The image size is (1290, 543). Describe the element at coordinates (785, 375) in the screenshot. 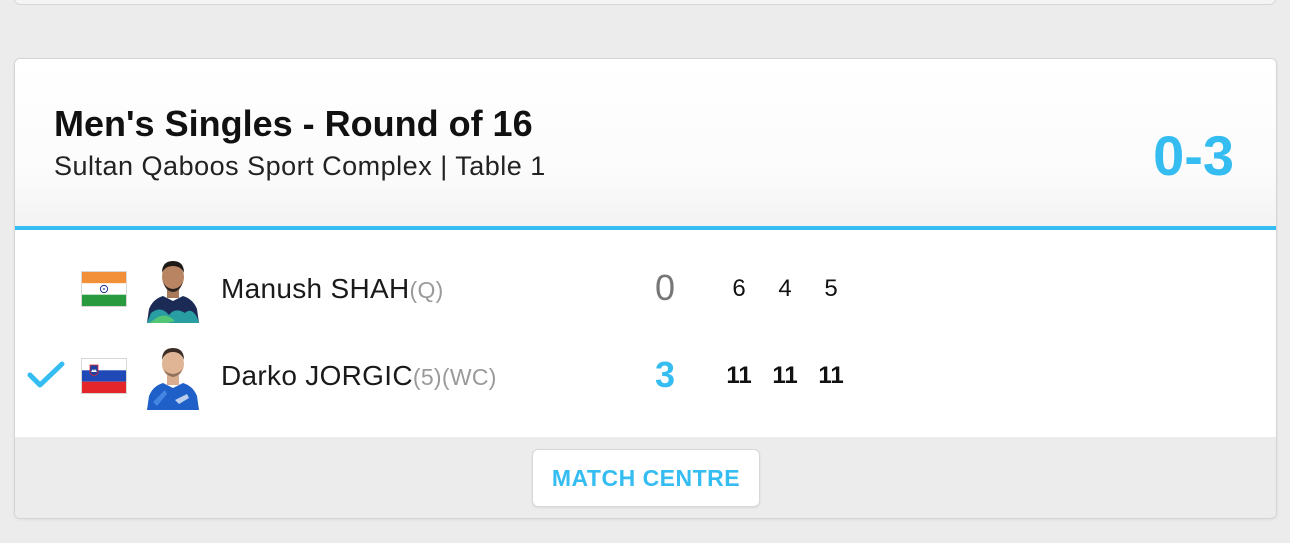

I see `game-score-2: 11` at that location.